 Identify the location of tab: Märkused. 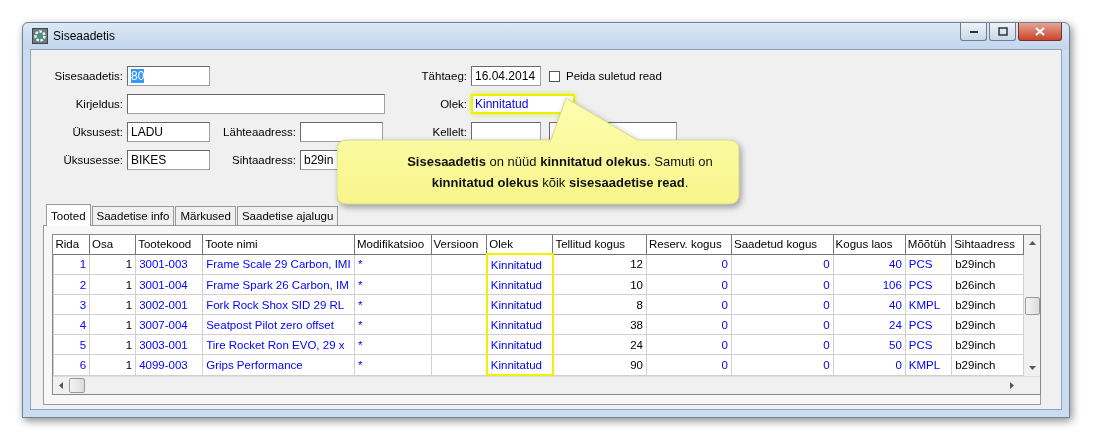
(205, 215).